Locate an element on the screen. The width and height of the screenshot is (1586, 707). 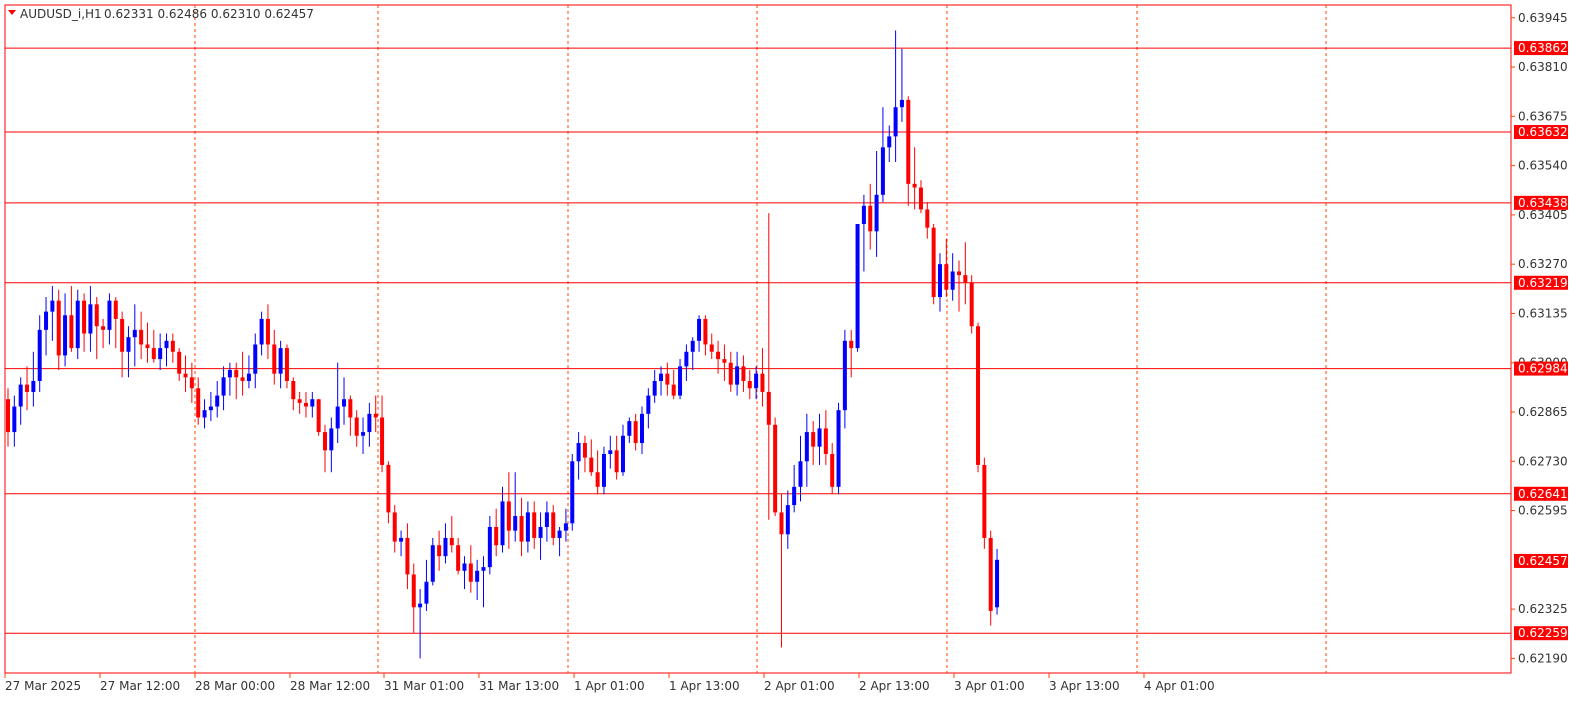
ohlc-readout: 0.62331 0.62486 0.62310 0.62457 is located at coordinates (209, 14).